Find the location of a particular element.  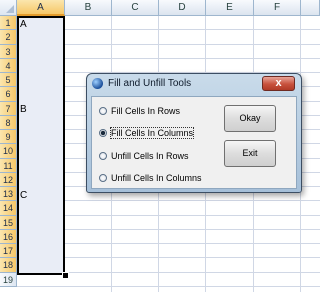

exit-button: Exit is located at coordinates (250, 153).